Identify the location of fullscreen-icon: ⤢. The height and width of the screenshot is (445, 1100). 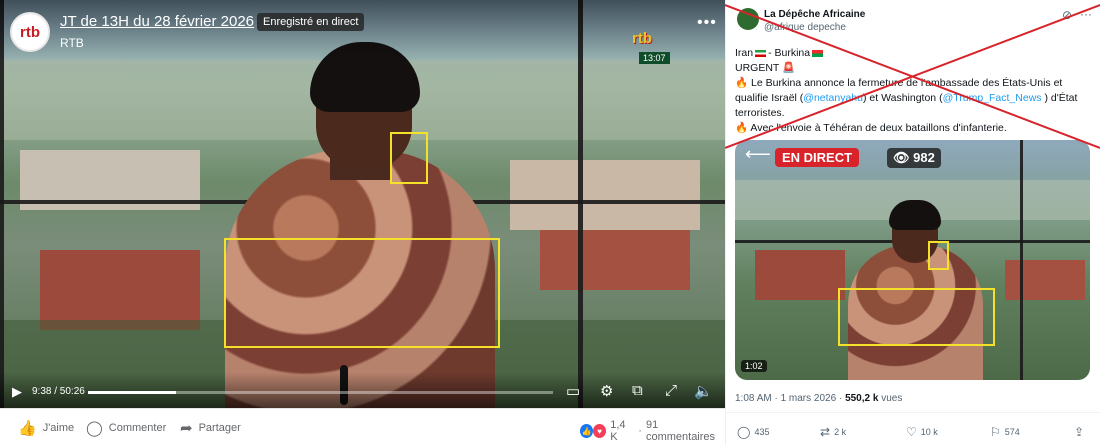
(671, 390).